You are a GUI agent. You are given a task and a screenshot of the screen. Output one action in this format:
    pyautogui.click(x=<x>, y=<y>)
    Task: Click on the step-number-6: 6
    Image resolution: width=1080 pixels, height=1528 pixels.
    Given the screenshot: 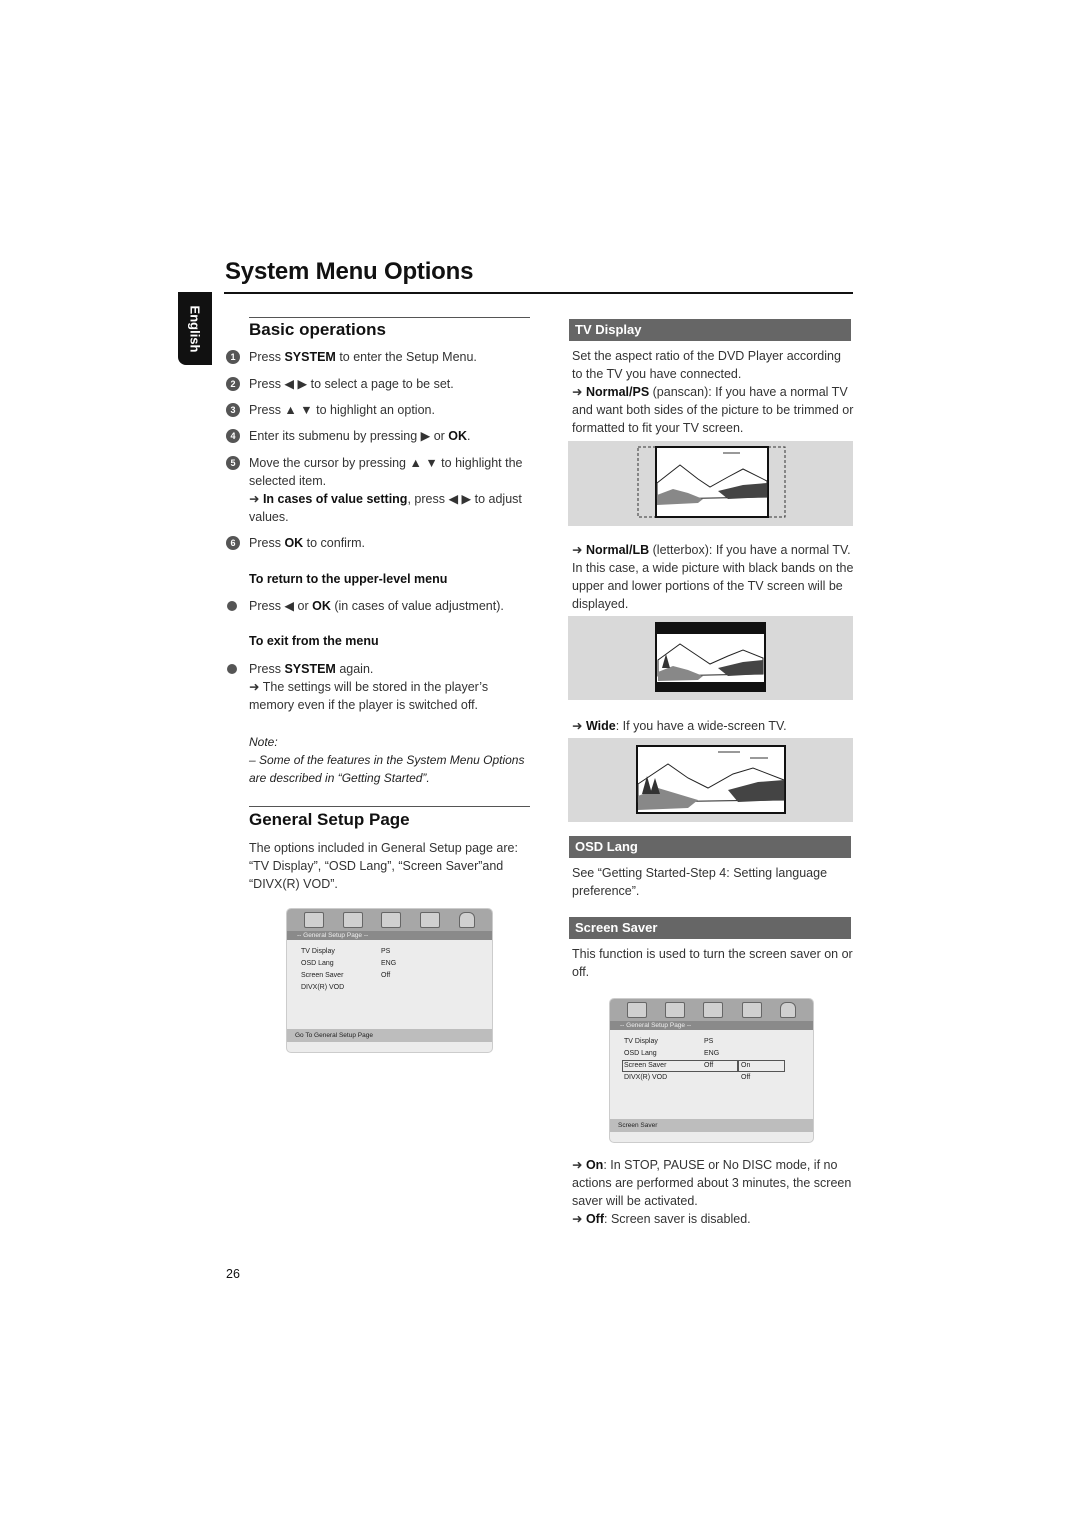 What is the action you would take?
    pyautogui.click(x=233, y=543)
    